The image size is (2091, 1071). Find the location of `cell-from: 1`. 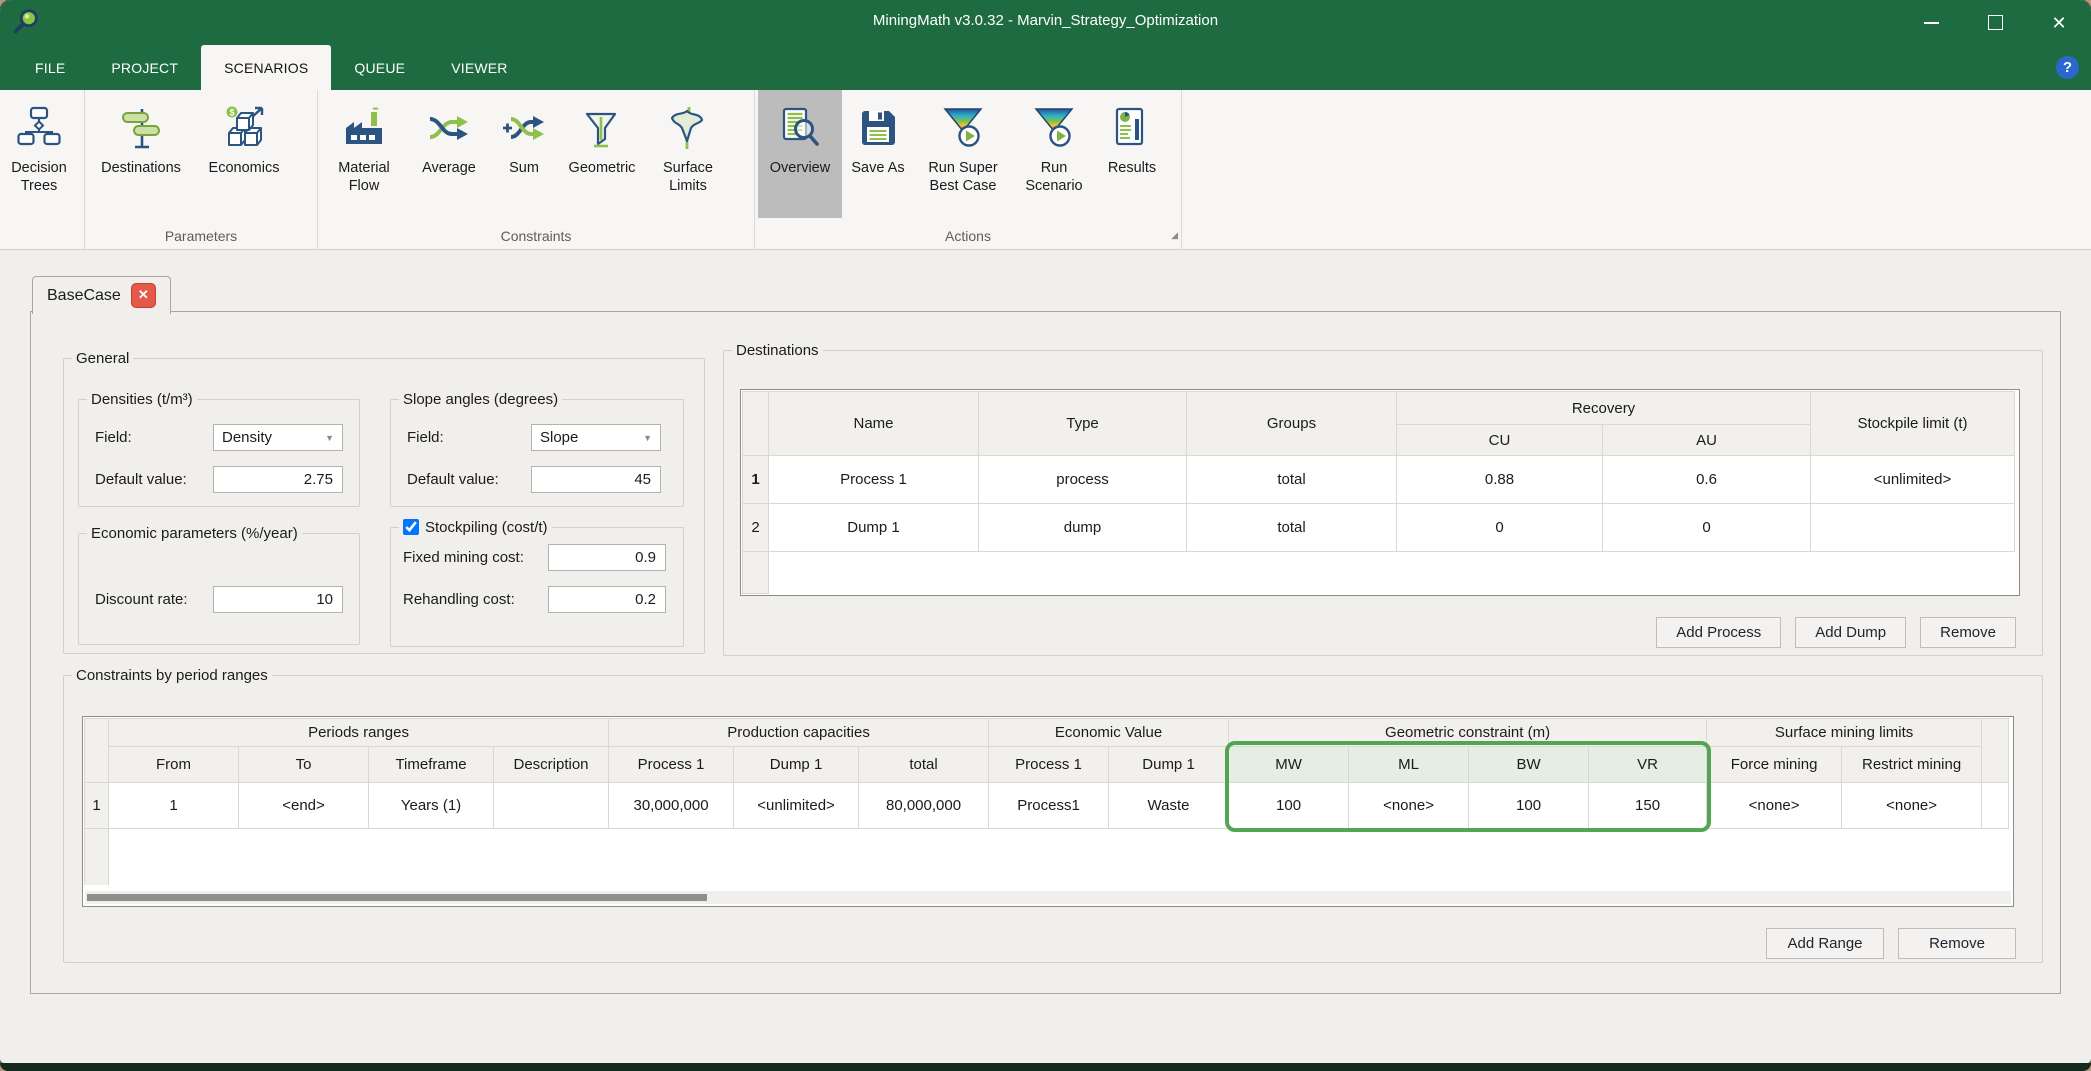

cell-from: 1 is located at coordinates (173, 805).